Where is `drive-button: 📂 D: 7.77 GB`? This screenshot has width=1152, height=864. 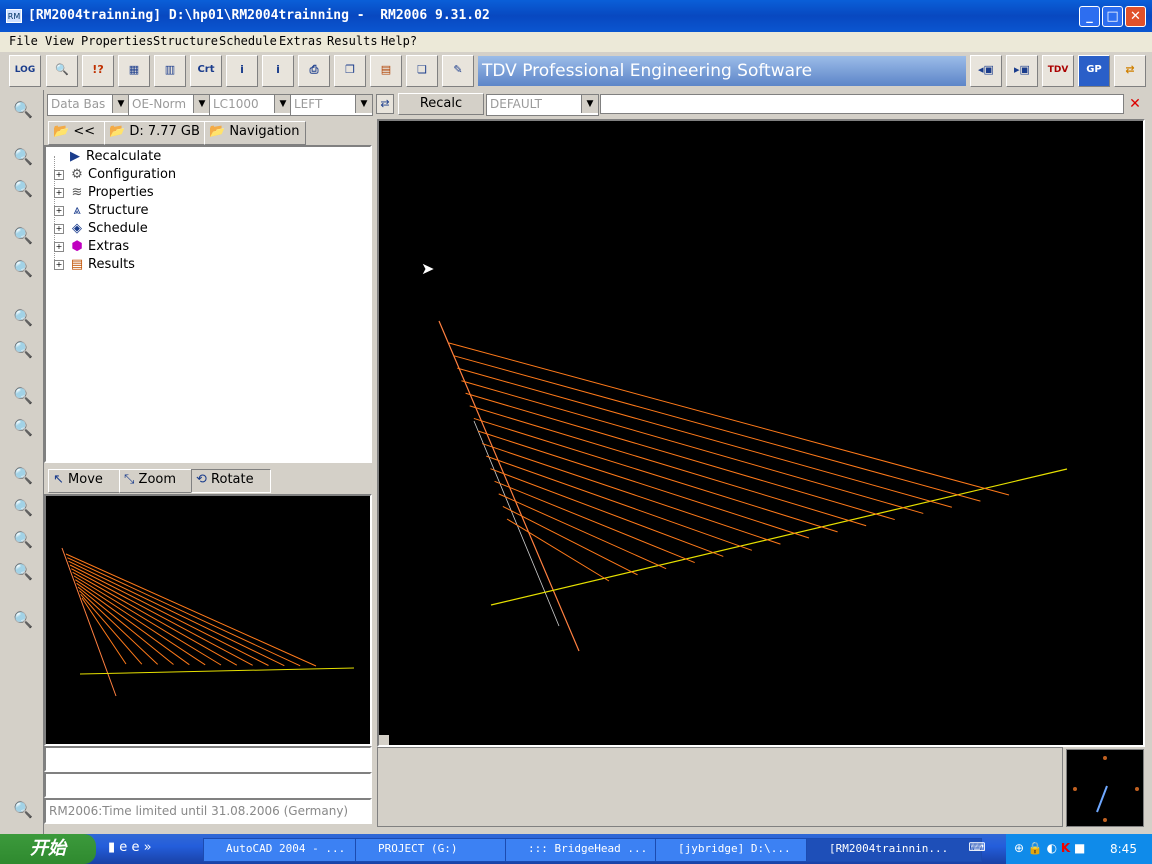 drive-button: 📂 D: 7.77 GB is located at coordinates (155, 133).